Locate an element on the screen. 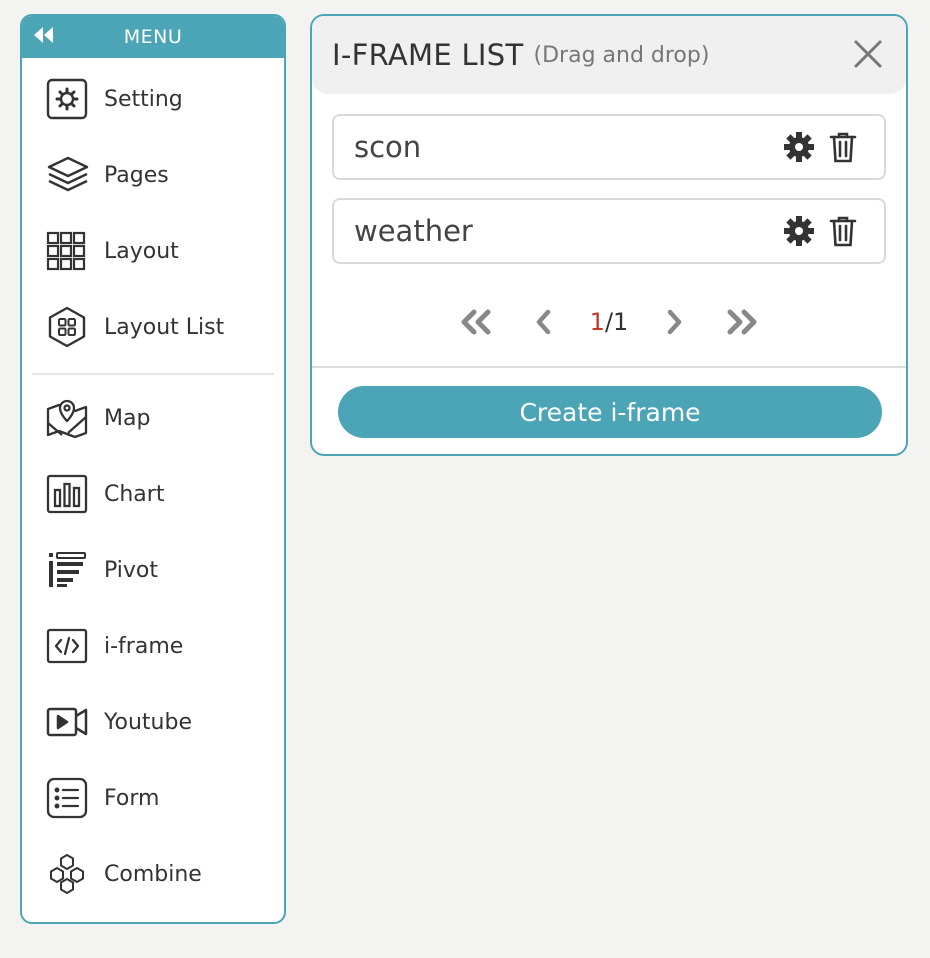 Image resolution: width=930 pixels, height=958 pixels. pagination: 1/1 is located at coordinates (609, 322).